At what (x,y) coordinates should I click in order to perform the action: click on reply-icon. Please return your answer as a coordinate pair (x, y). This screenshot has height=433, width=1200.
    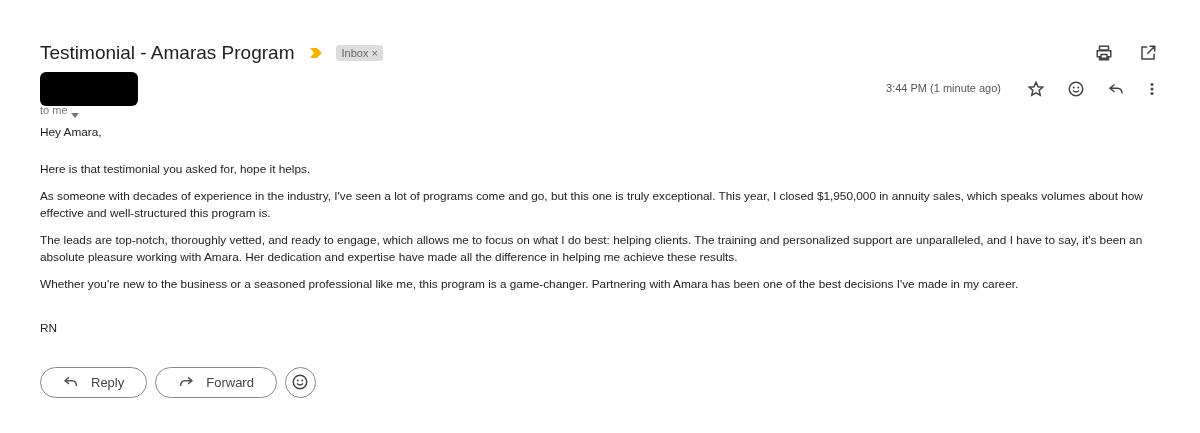
    Looking at the image, I should click on (71, 382).